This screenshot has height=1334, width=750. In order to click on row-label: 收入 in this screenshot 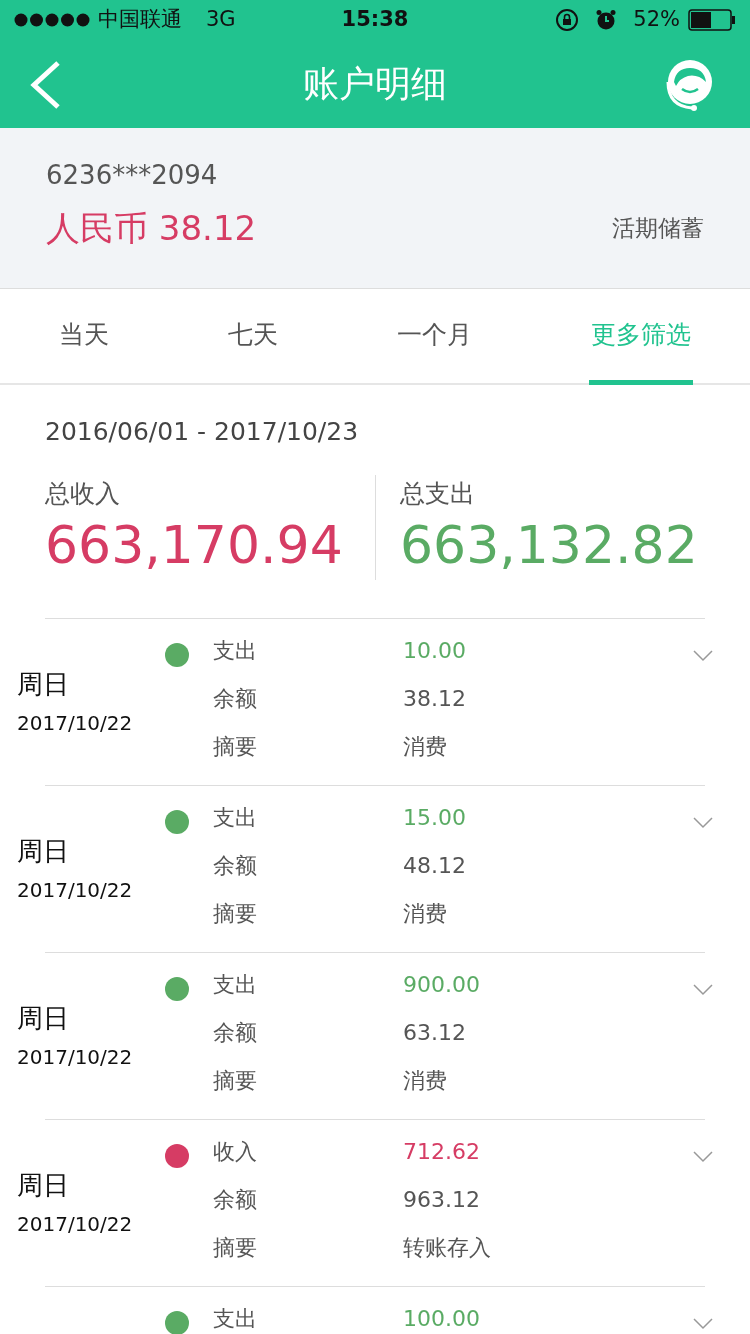, I will do `click(235, 1152)`.